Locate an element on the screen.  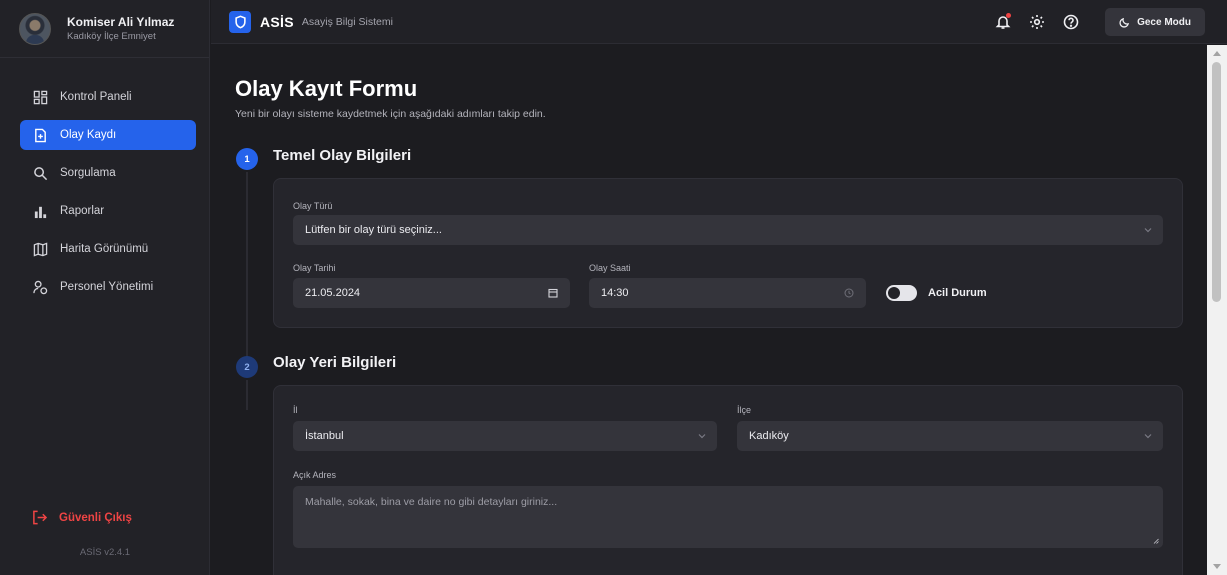
district-value: Kadıköy is located at coordinates (769, 436).